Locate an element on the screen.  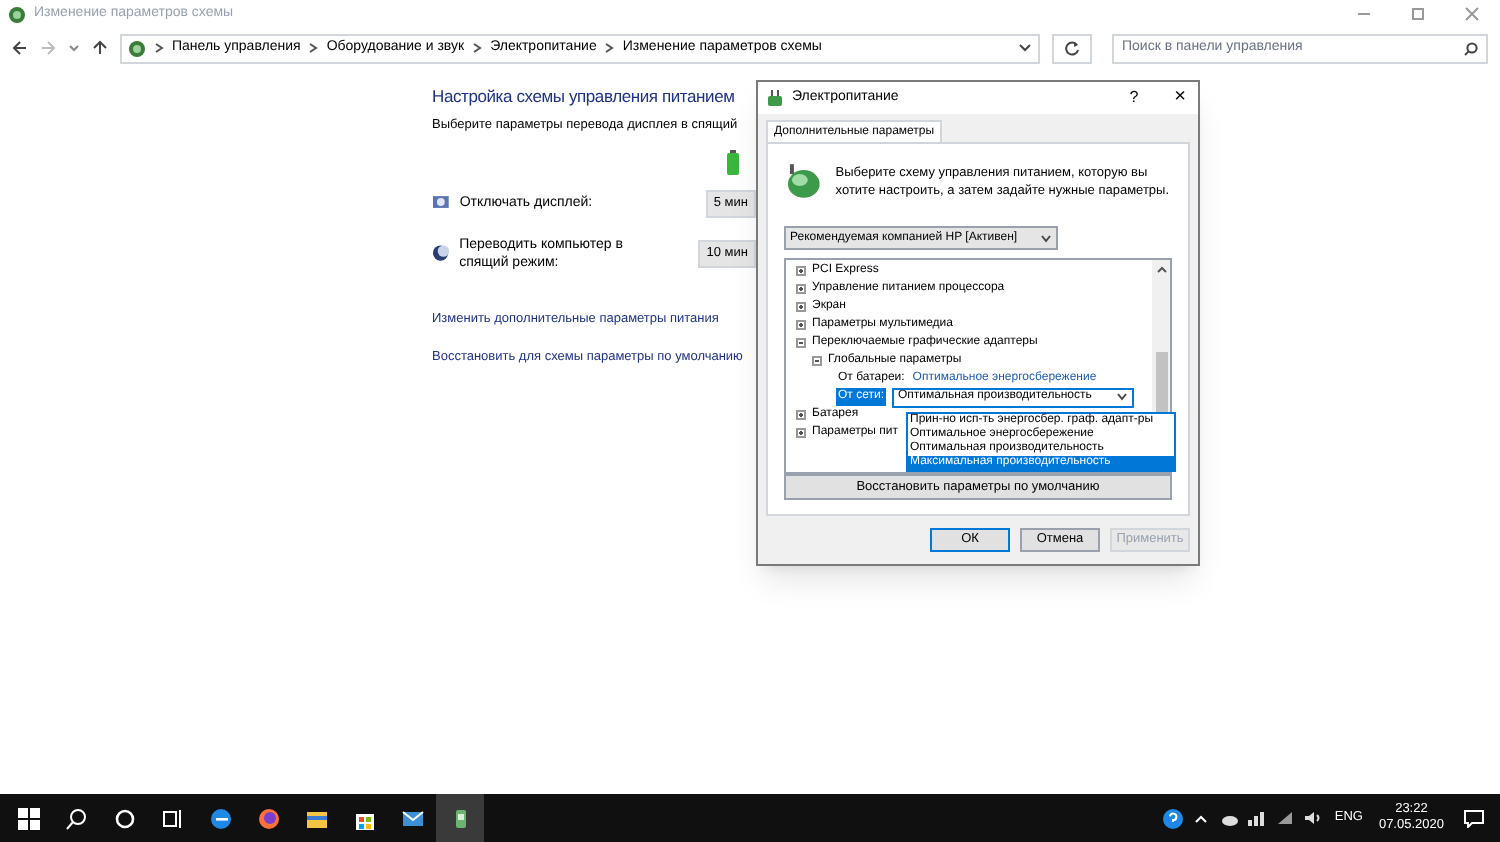
caret-up-icon is located at coordinates (1201, 818).